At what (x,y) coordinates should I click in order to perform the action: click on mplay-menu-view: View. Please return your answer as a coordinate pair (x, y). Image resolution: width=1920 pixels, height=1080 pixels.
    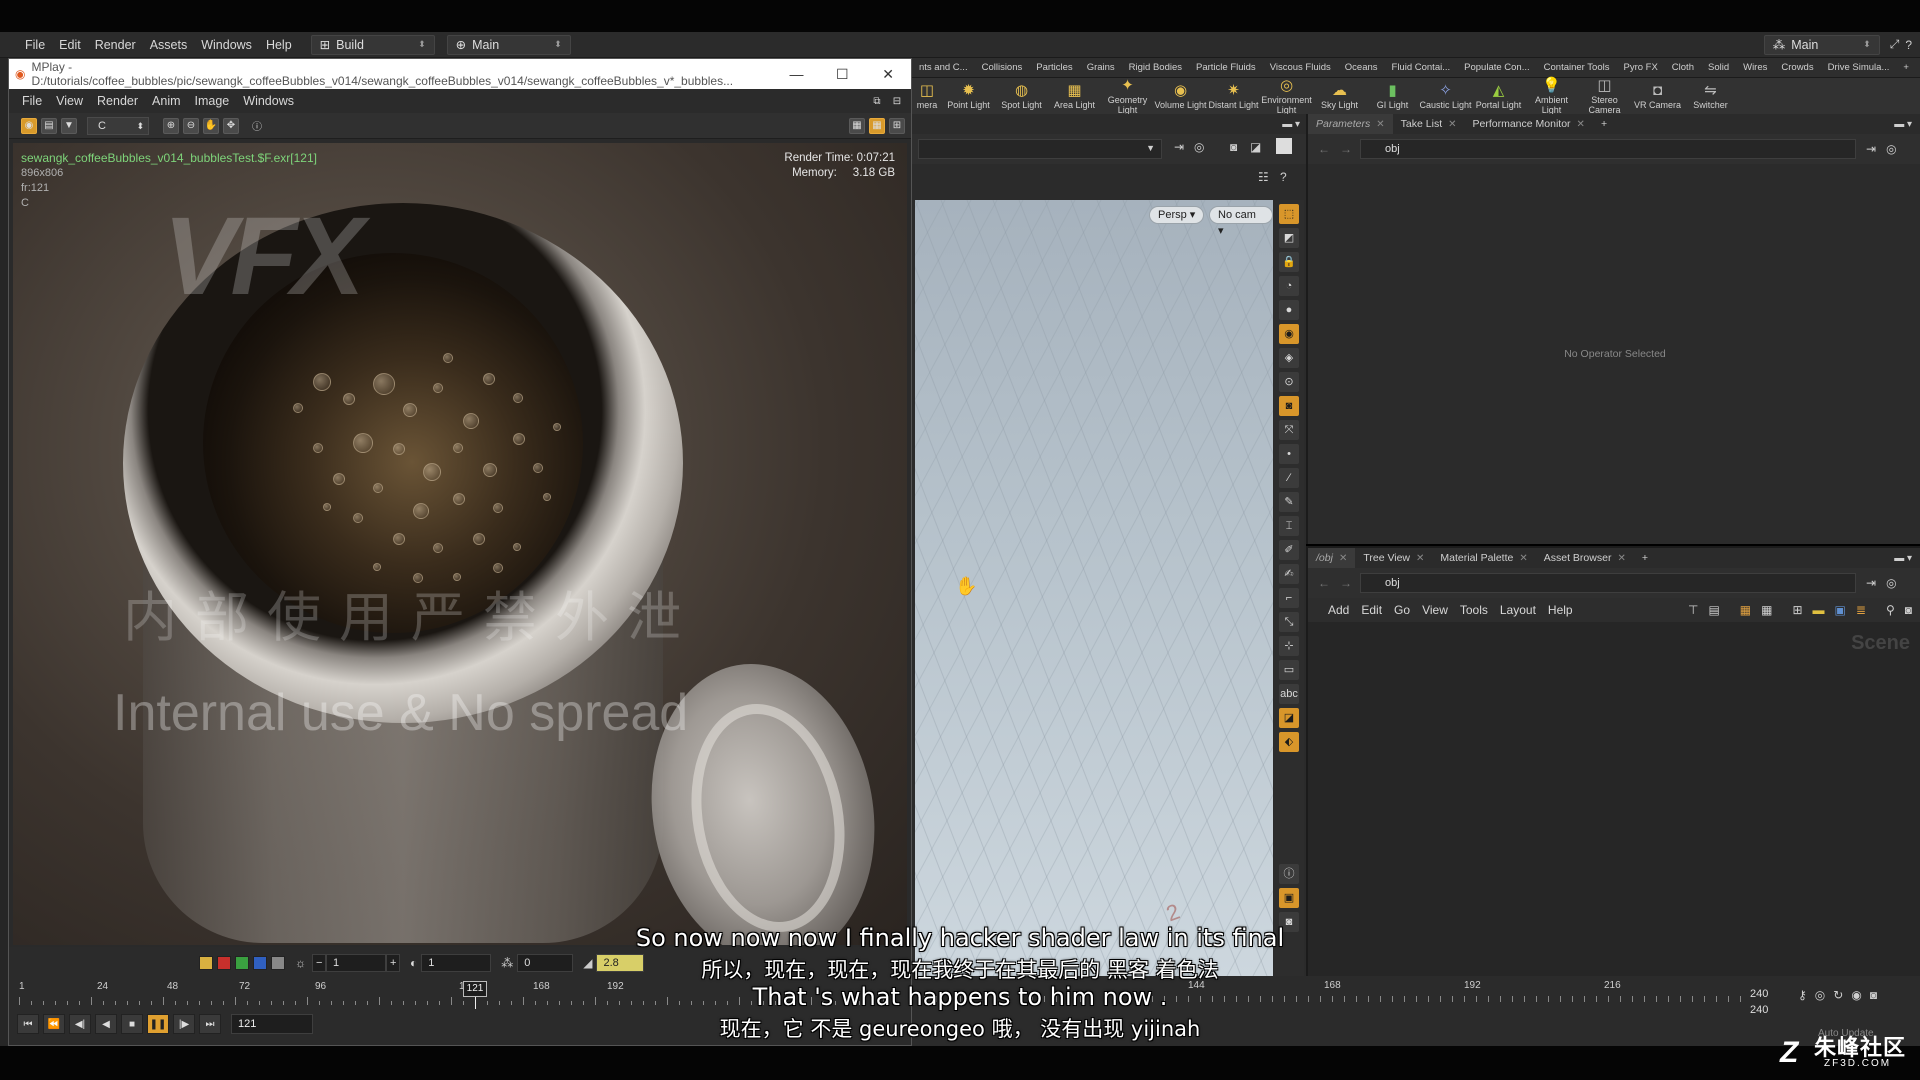
    Looking at the image, I should click on (69, 101).